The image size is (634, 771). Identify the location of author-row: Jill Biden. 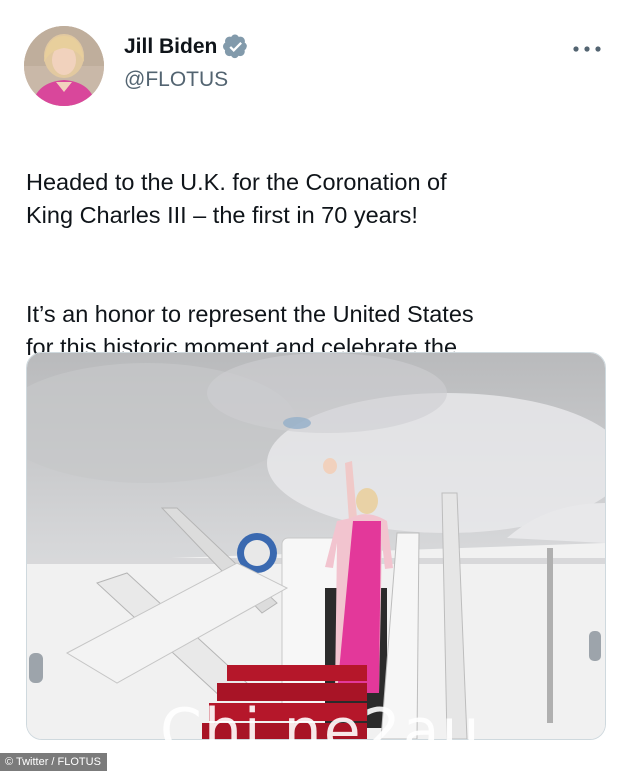
(186, 47).